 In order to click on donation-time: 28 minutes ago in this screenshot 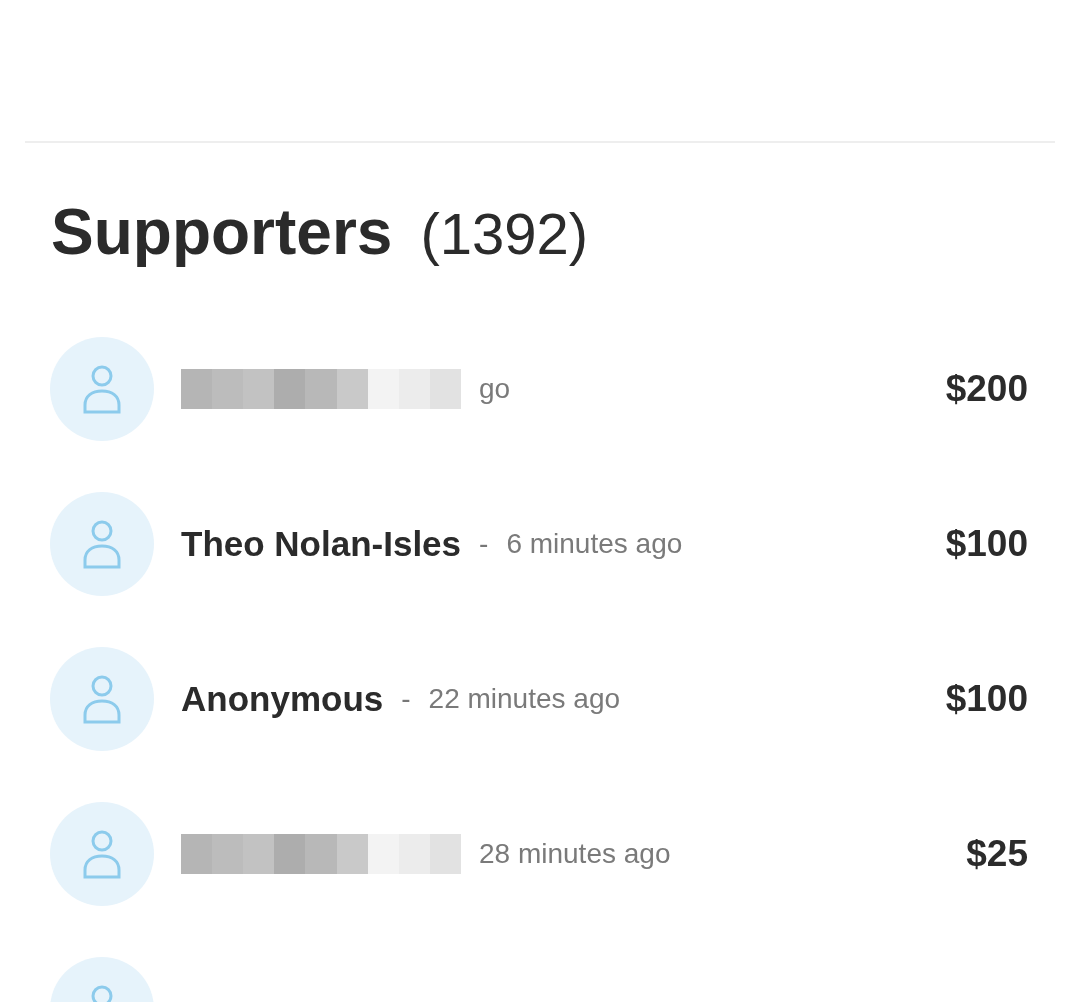, I will do `click(575, 854)`.